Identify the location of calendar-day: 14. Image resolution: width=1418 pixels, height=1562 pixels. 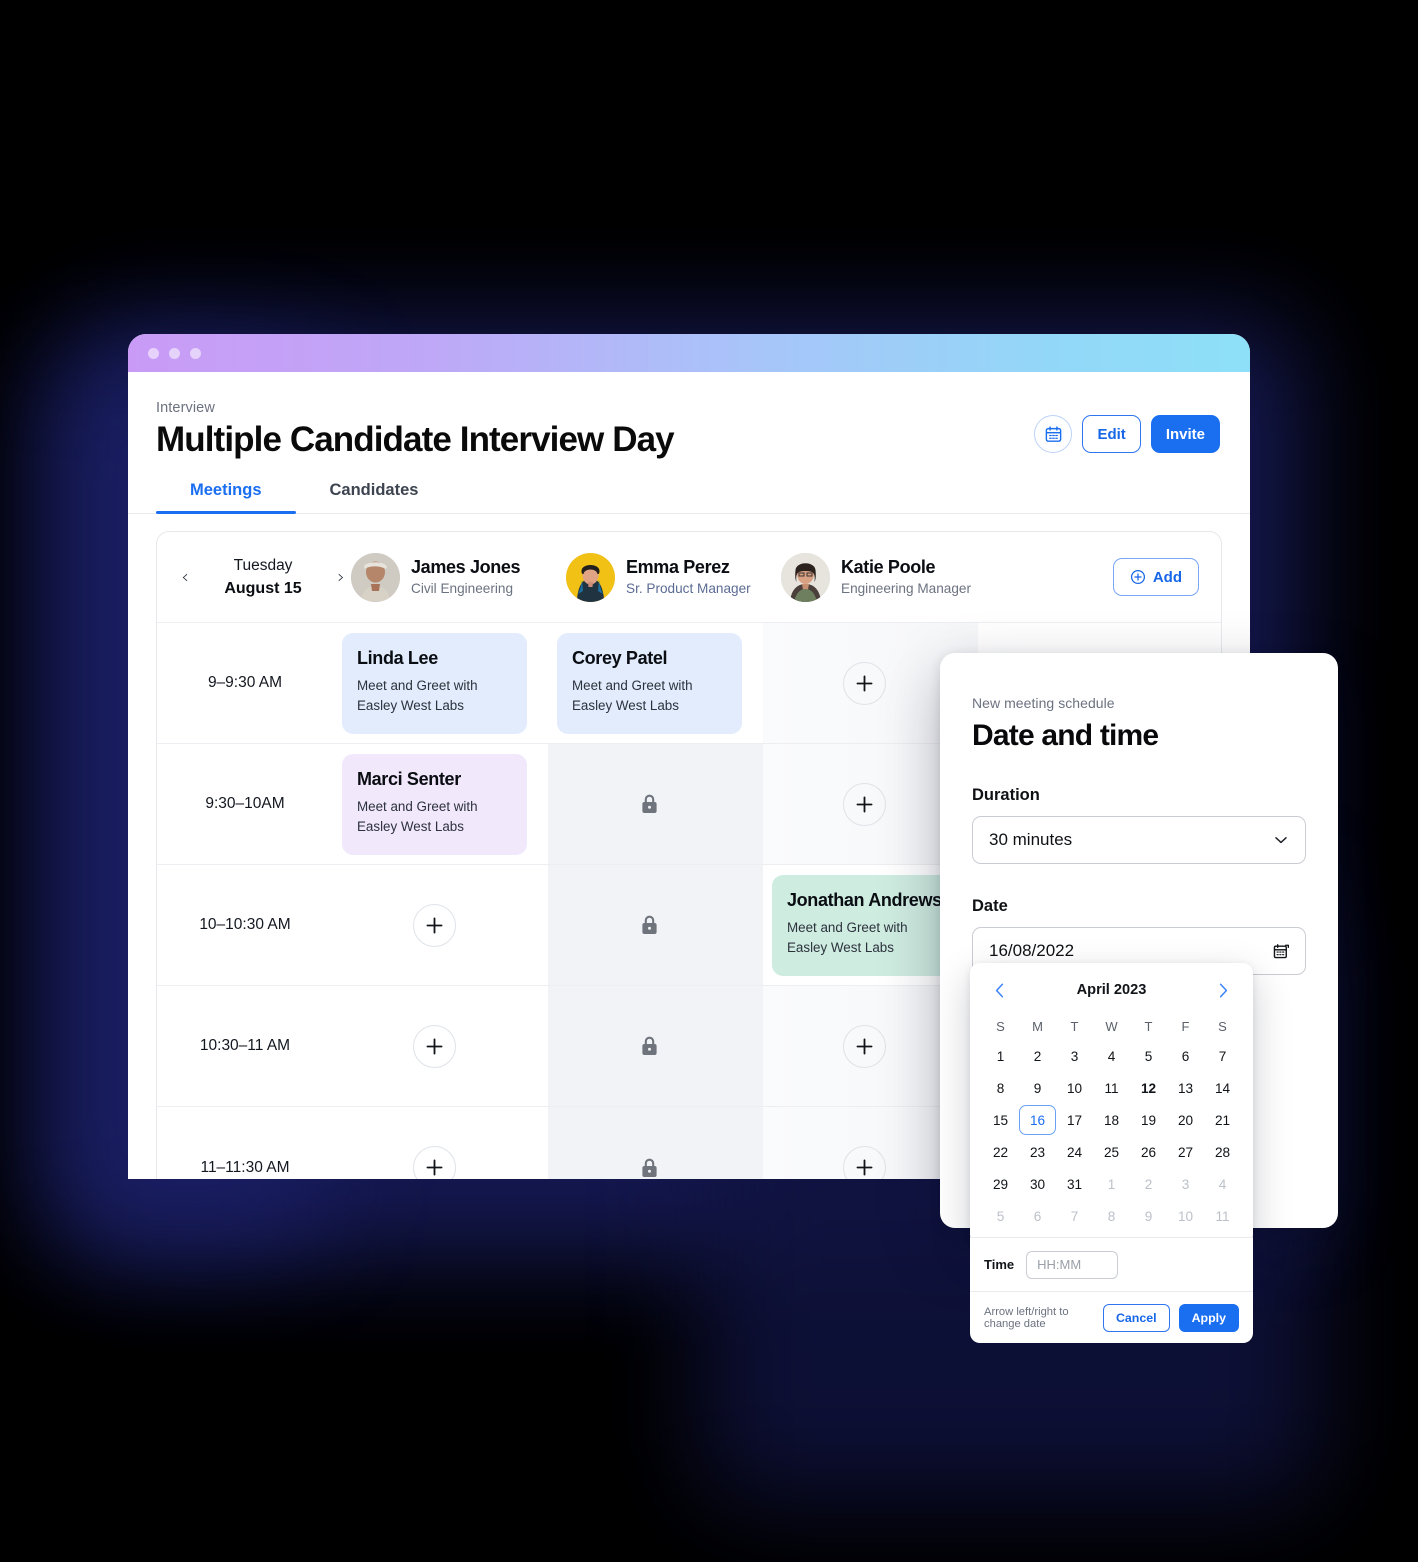
(1222, 1088).